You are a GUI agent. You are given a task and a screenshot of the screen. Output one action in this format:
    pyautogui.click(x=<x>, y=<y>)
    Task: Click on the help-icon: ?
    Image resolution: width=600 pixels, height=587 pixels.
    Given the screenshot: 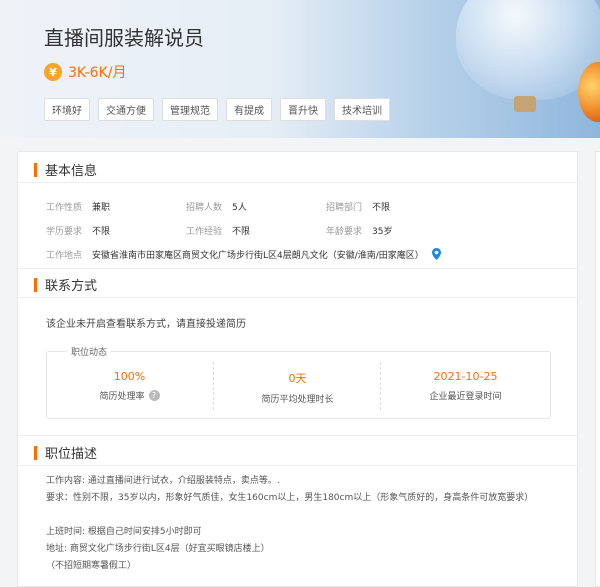 What is the action you would take?
    pyautogui.click(x=154, y=395)
    